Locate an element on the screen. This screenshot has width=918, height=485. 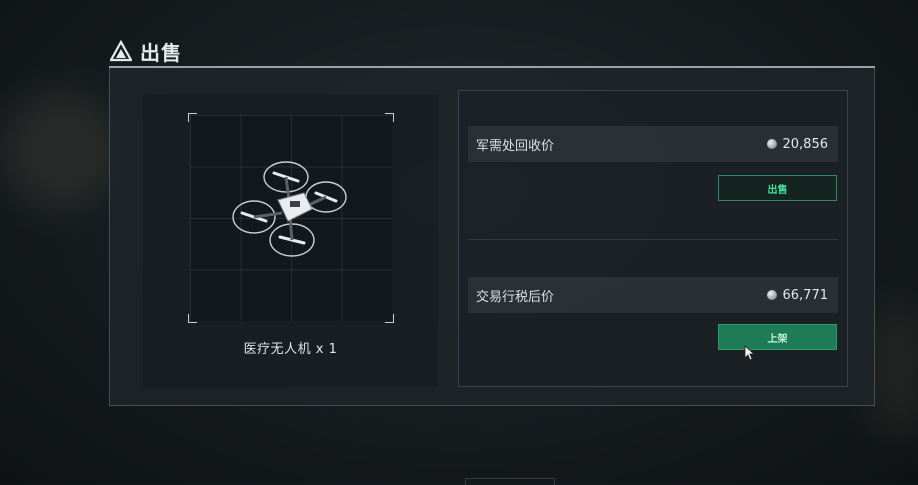
market-price-row: 交易行税后价 66,771 is located at coordinates (653, 295).